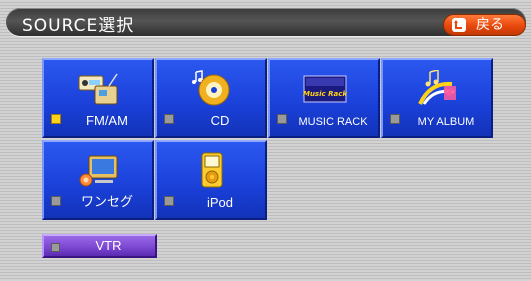 This screenshot has height=281, width=531. I want to click on music-rack-logo-text: Music Rack, so click(325, 94).